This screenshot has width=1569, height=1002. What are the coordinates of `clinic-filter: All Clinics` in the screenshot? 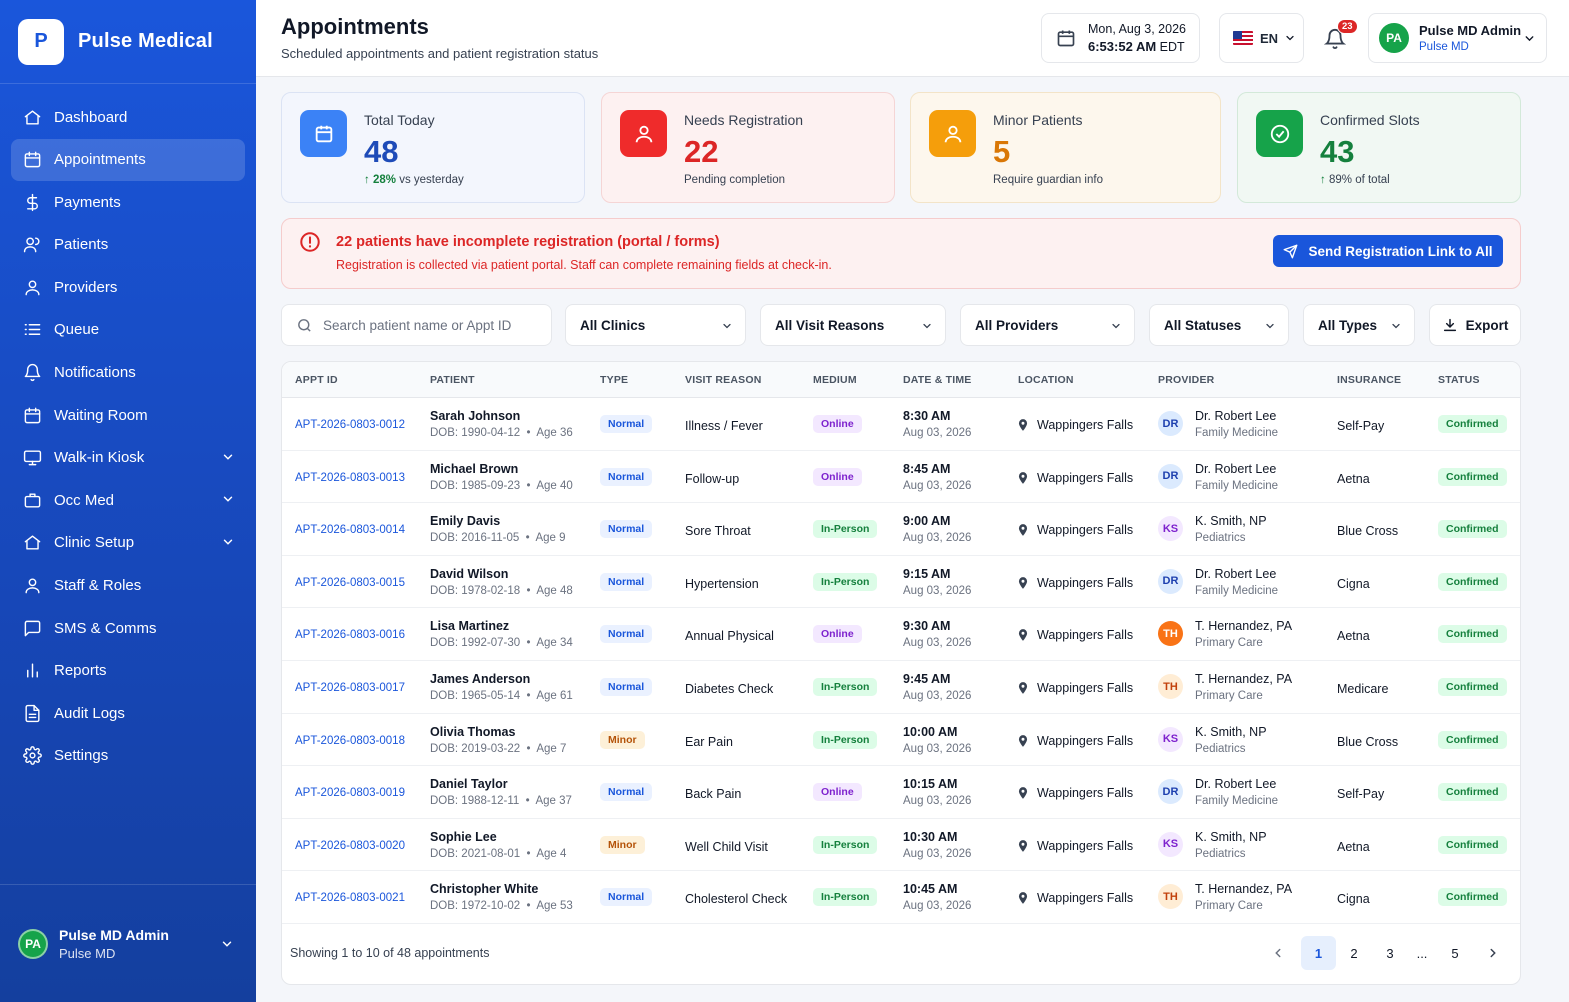 It's located at (655, 325).